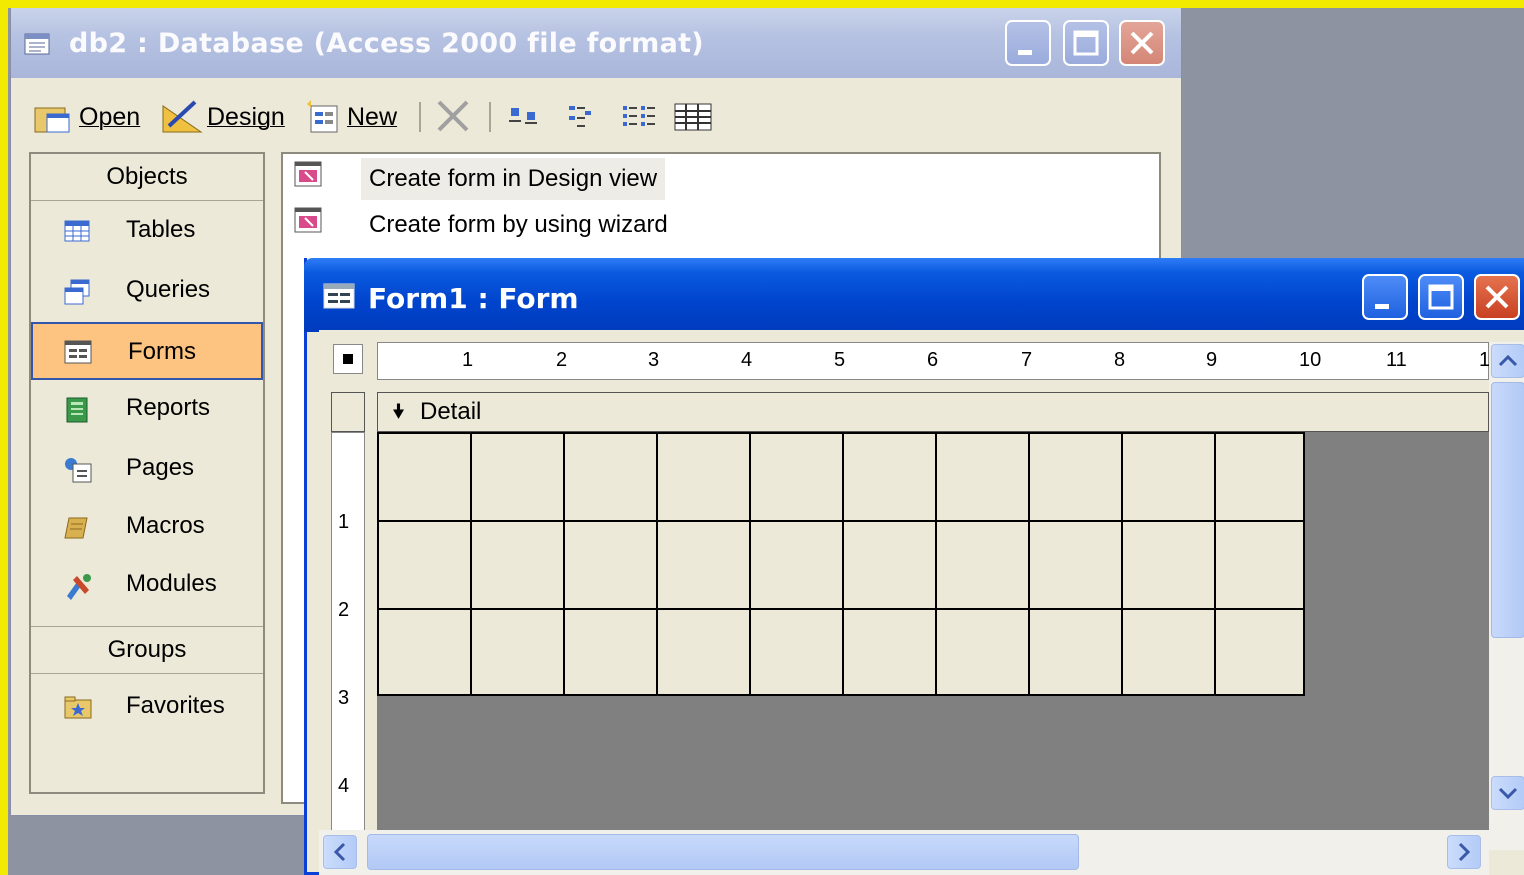 The width and height of the screenshot is (1524, 875). I want to click on object-item-forms: Forms, so click(147, 351).